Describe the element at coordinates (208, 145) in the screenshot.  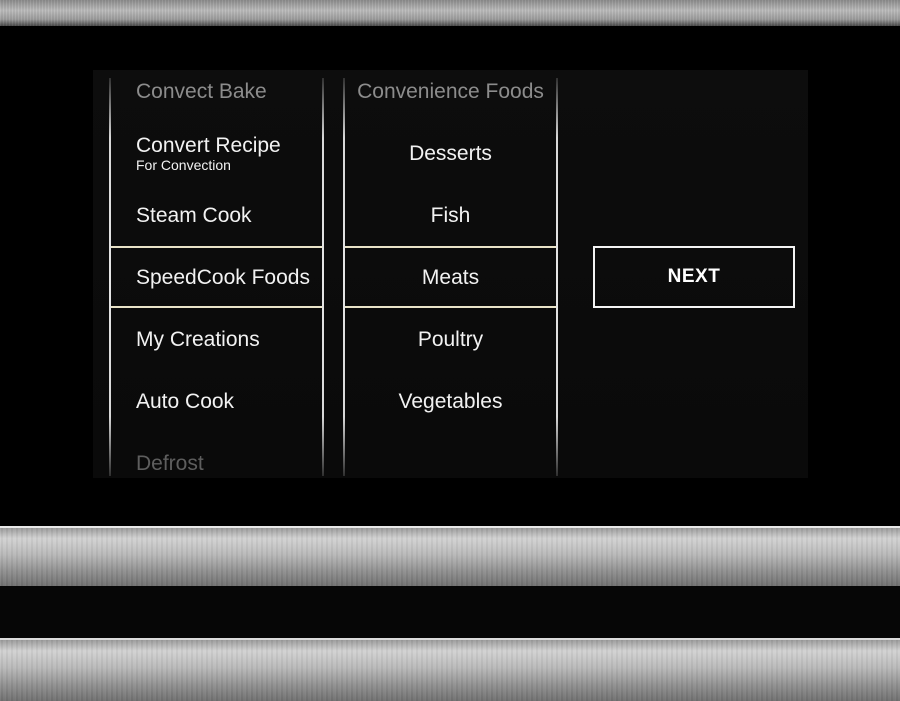
I see `list-item-label: Convert Recipe` at that location.